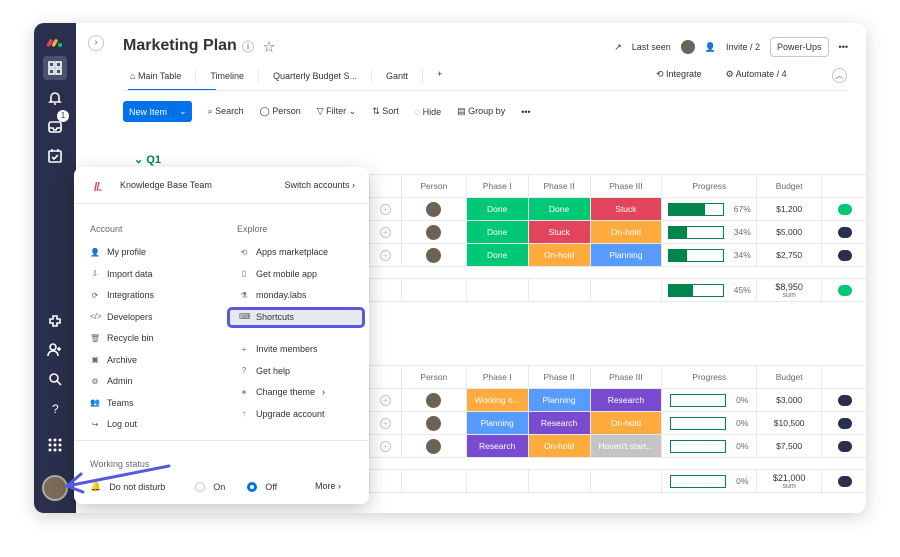 Image resolution: width=900 pixels, height=557 pixels. What do you see at coordinates (336, 111) in the screenshot?
I see `filter-button: ▽ Filter ⌄` at bounding box center [336, 111].